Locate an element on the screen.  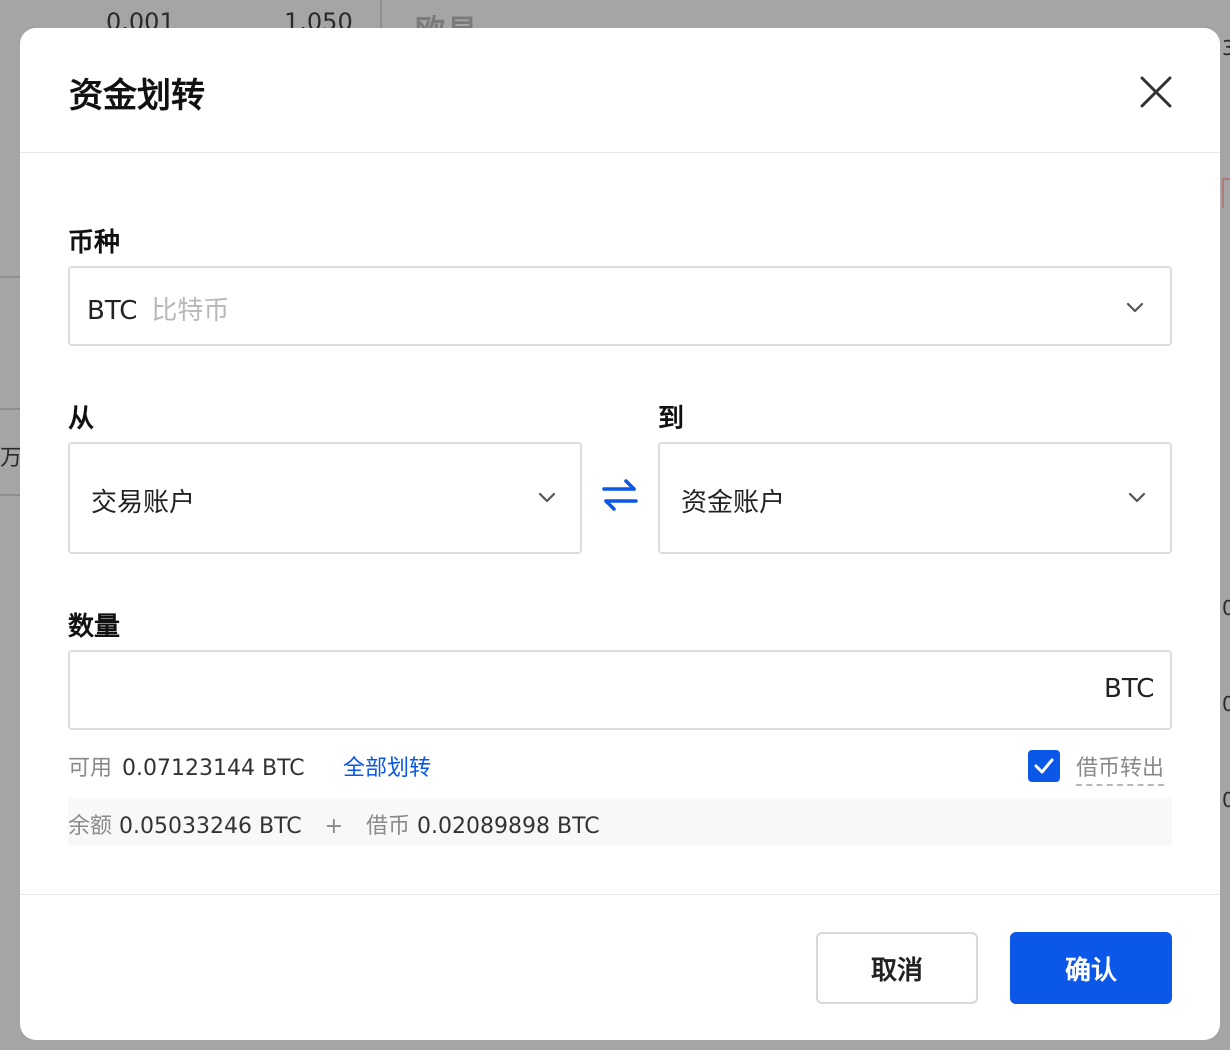
bg-chart-fragment is located at coordinates (1226, 193).